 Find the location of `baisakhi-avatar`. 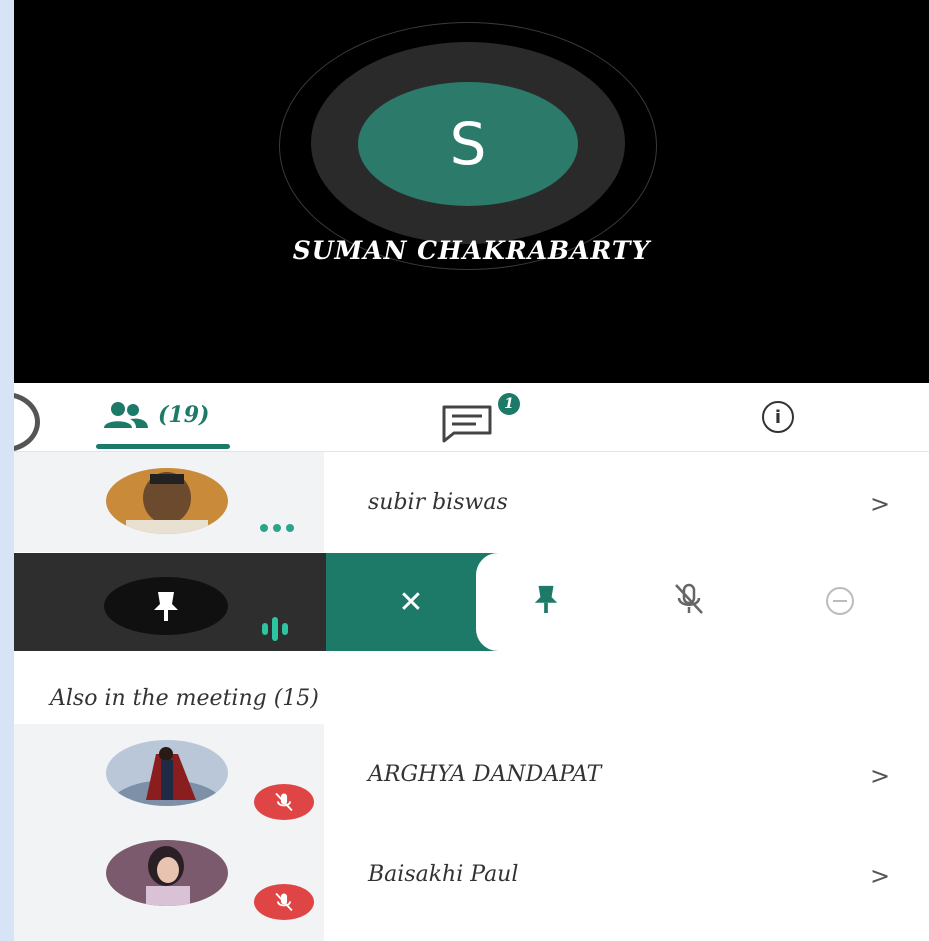

baisakhi-avatar is located at coordinates (167, 873).